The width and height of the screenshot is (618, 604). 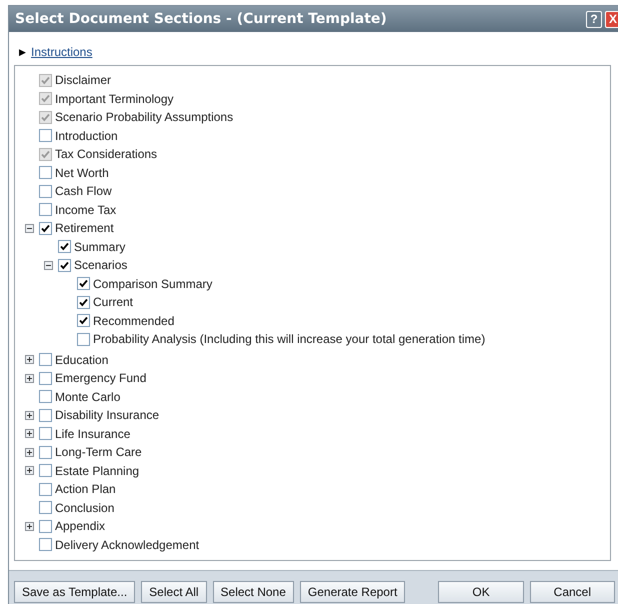 I want to click on expand-arrow: ▶, so click(x=22, y=52).